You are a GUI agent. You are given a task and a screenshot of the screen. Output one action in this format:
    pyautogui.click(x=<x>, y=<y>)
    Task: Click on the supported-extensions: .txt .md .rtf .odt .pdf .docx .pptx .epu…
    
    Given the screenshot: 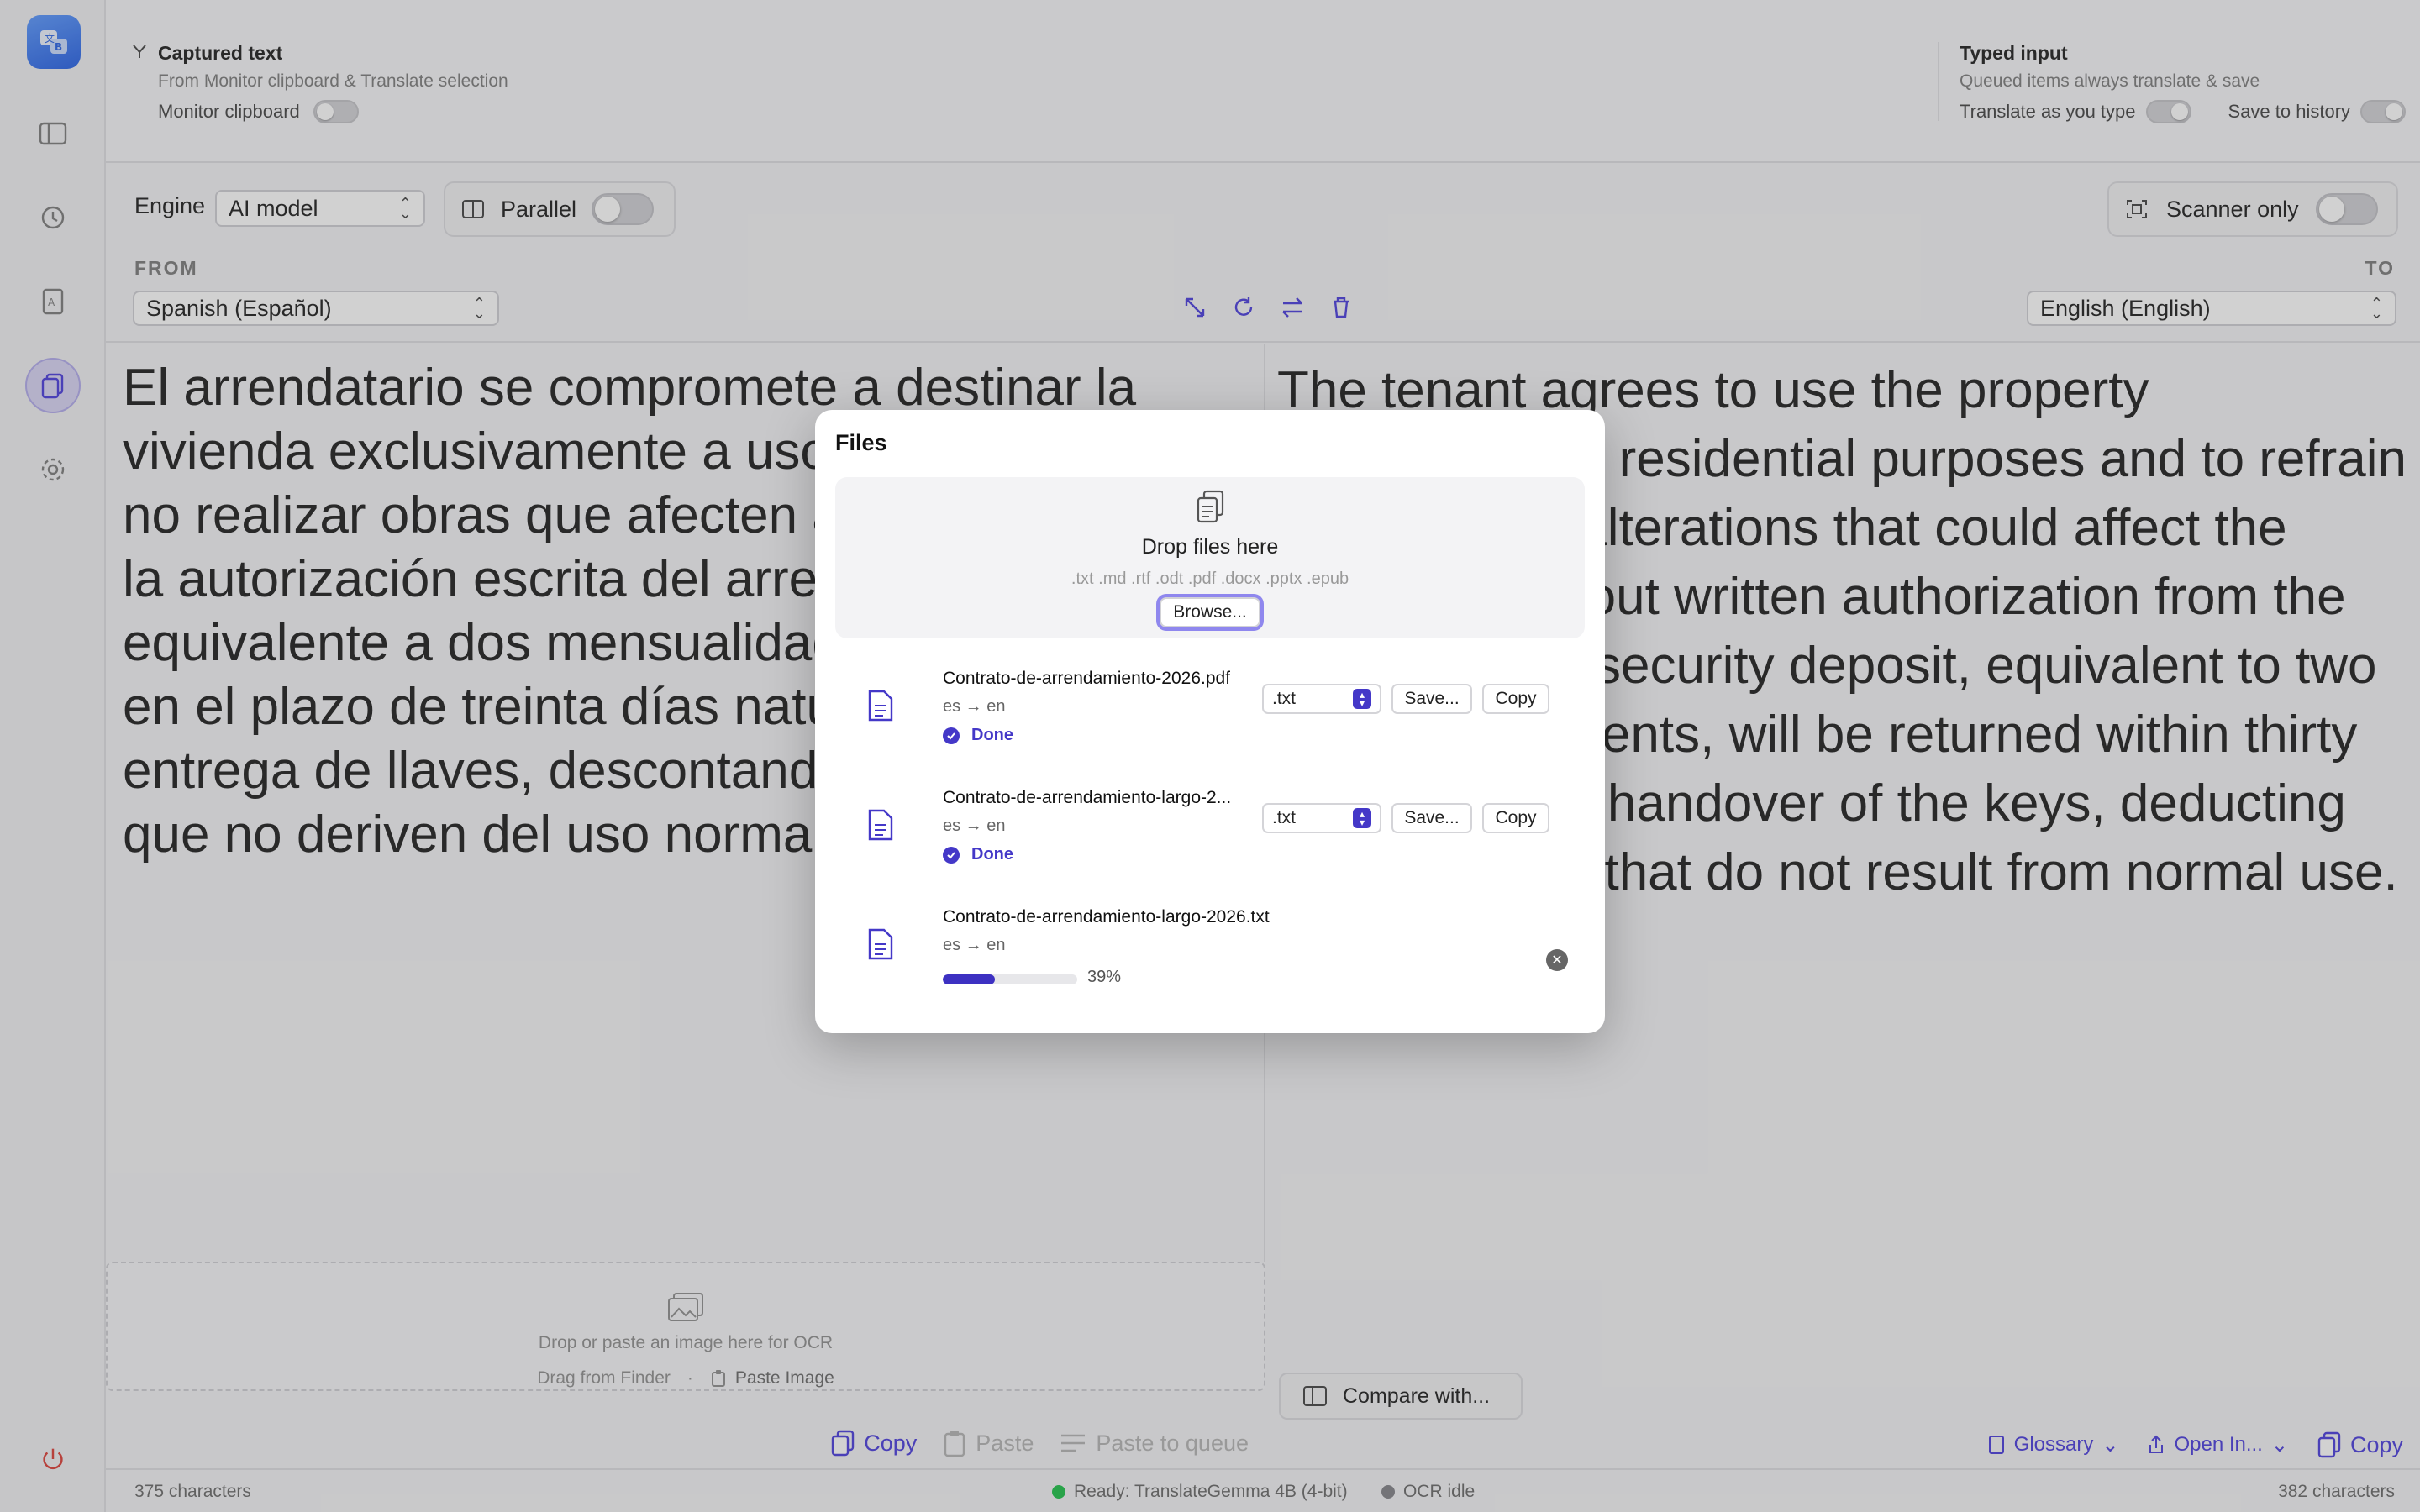 What is the action you would take?
    pyautogui.click(x=1210, y=579)
    